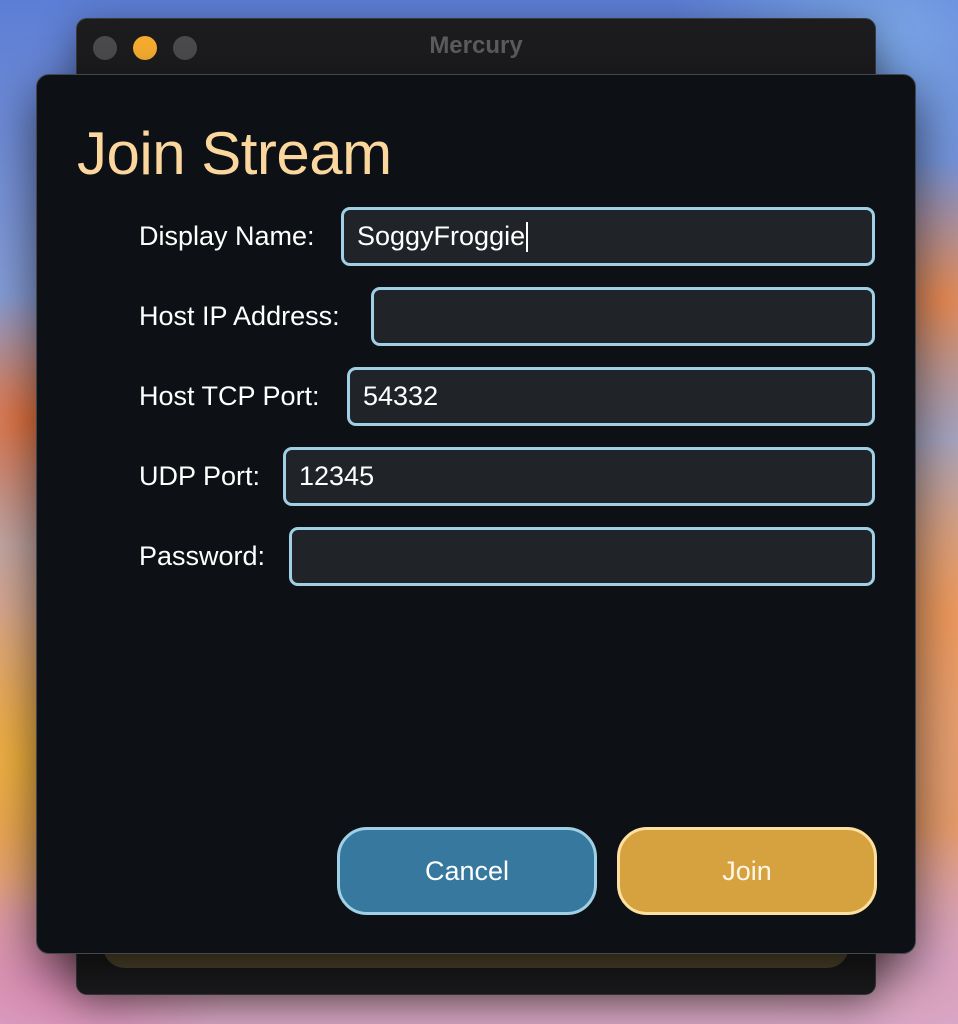  I want to click on udp-port-value: 12345, so click(337, 476).